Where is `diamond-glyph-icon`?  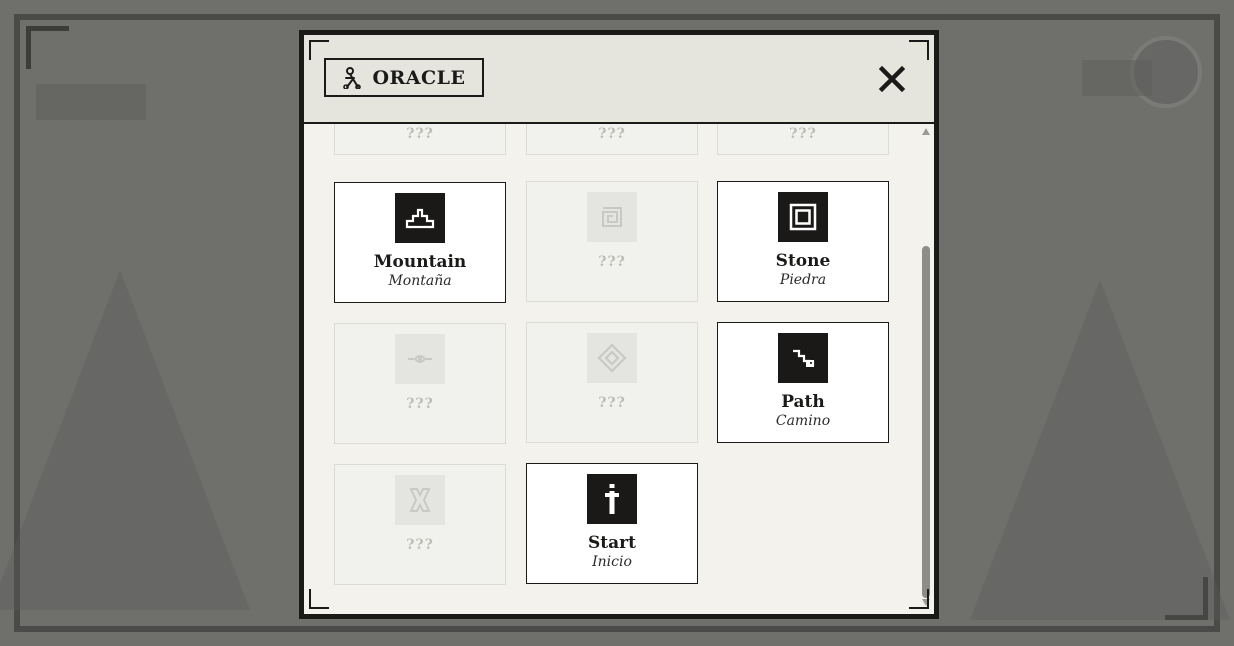
diamond-glyph-icon is located at coordinates (612, 358).